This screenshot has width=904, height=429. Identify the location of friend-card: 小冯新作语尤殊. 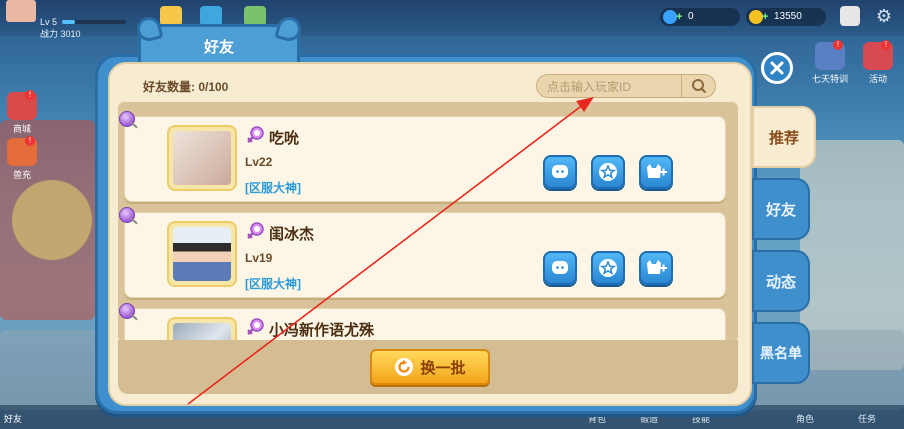
(422, 322).